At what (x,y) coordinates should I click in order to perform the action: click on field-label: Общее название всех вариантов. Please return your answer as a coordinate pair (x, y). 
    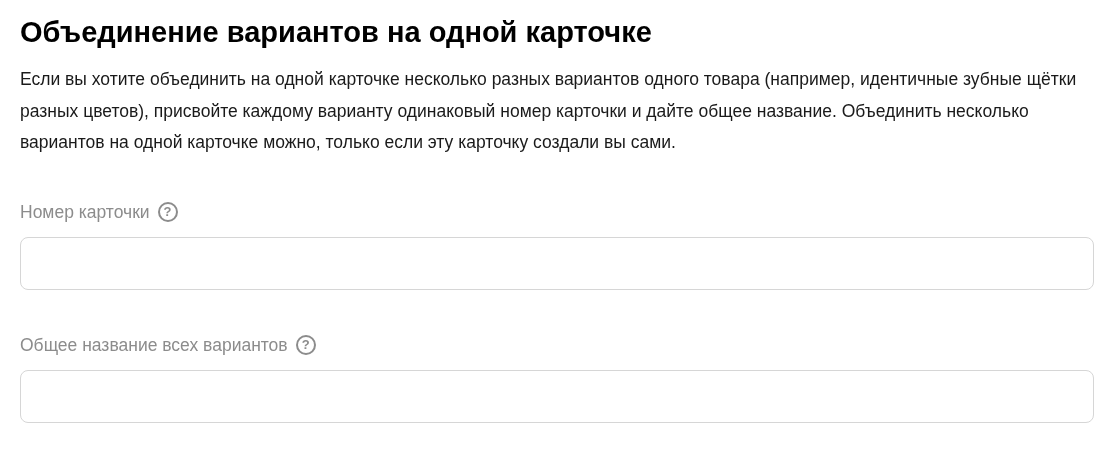
    Looking at the image, I should click on (154, 345).